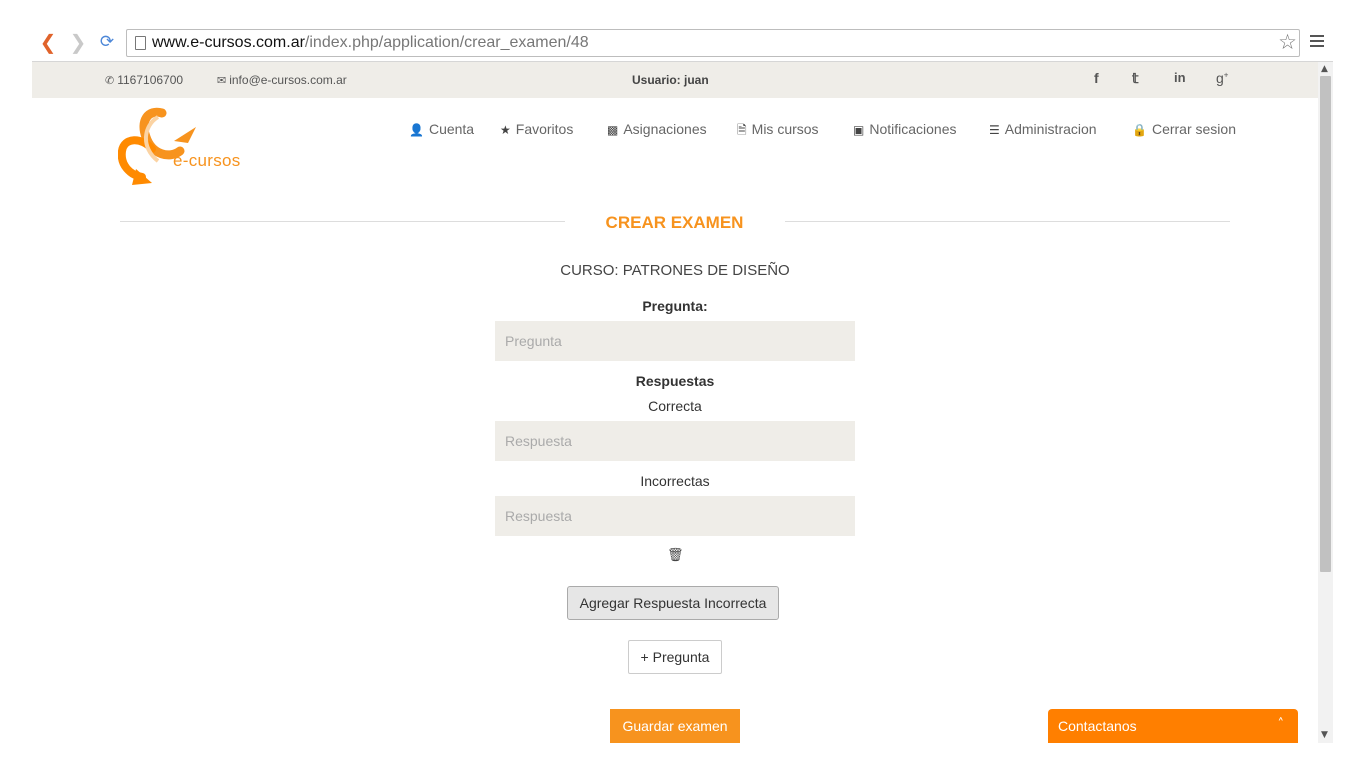 This screenshot has height=768, width=1366. I want to click on contact-widget-label: Contactanos, so click(1097, 726).